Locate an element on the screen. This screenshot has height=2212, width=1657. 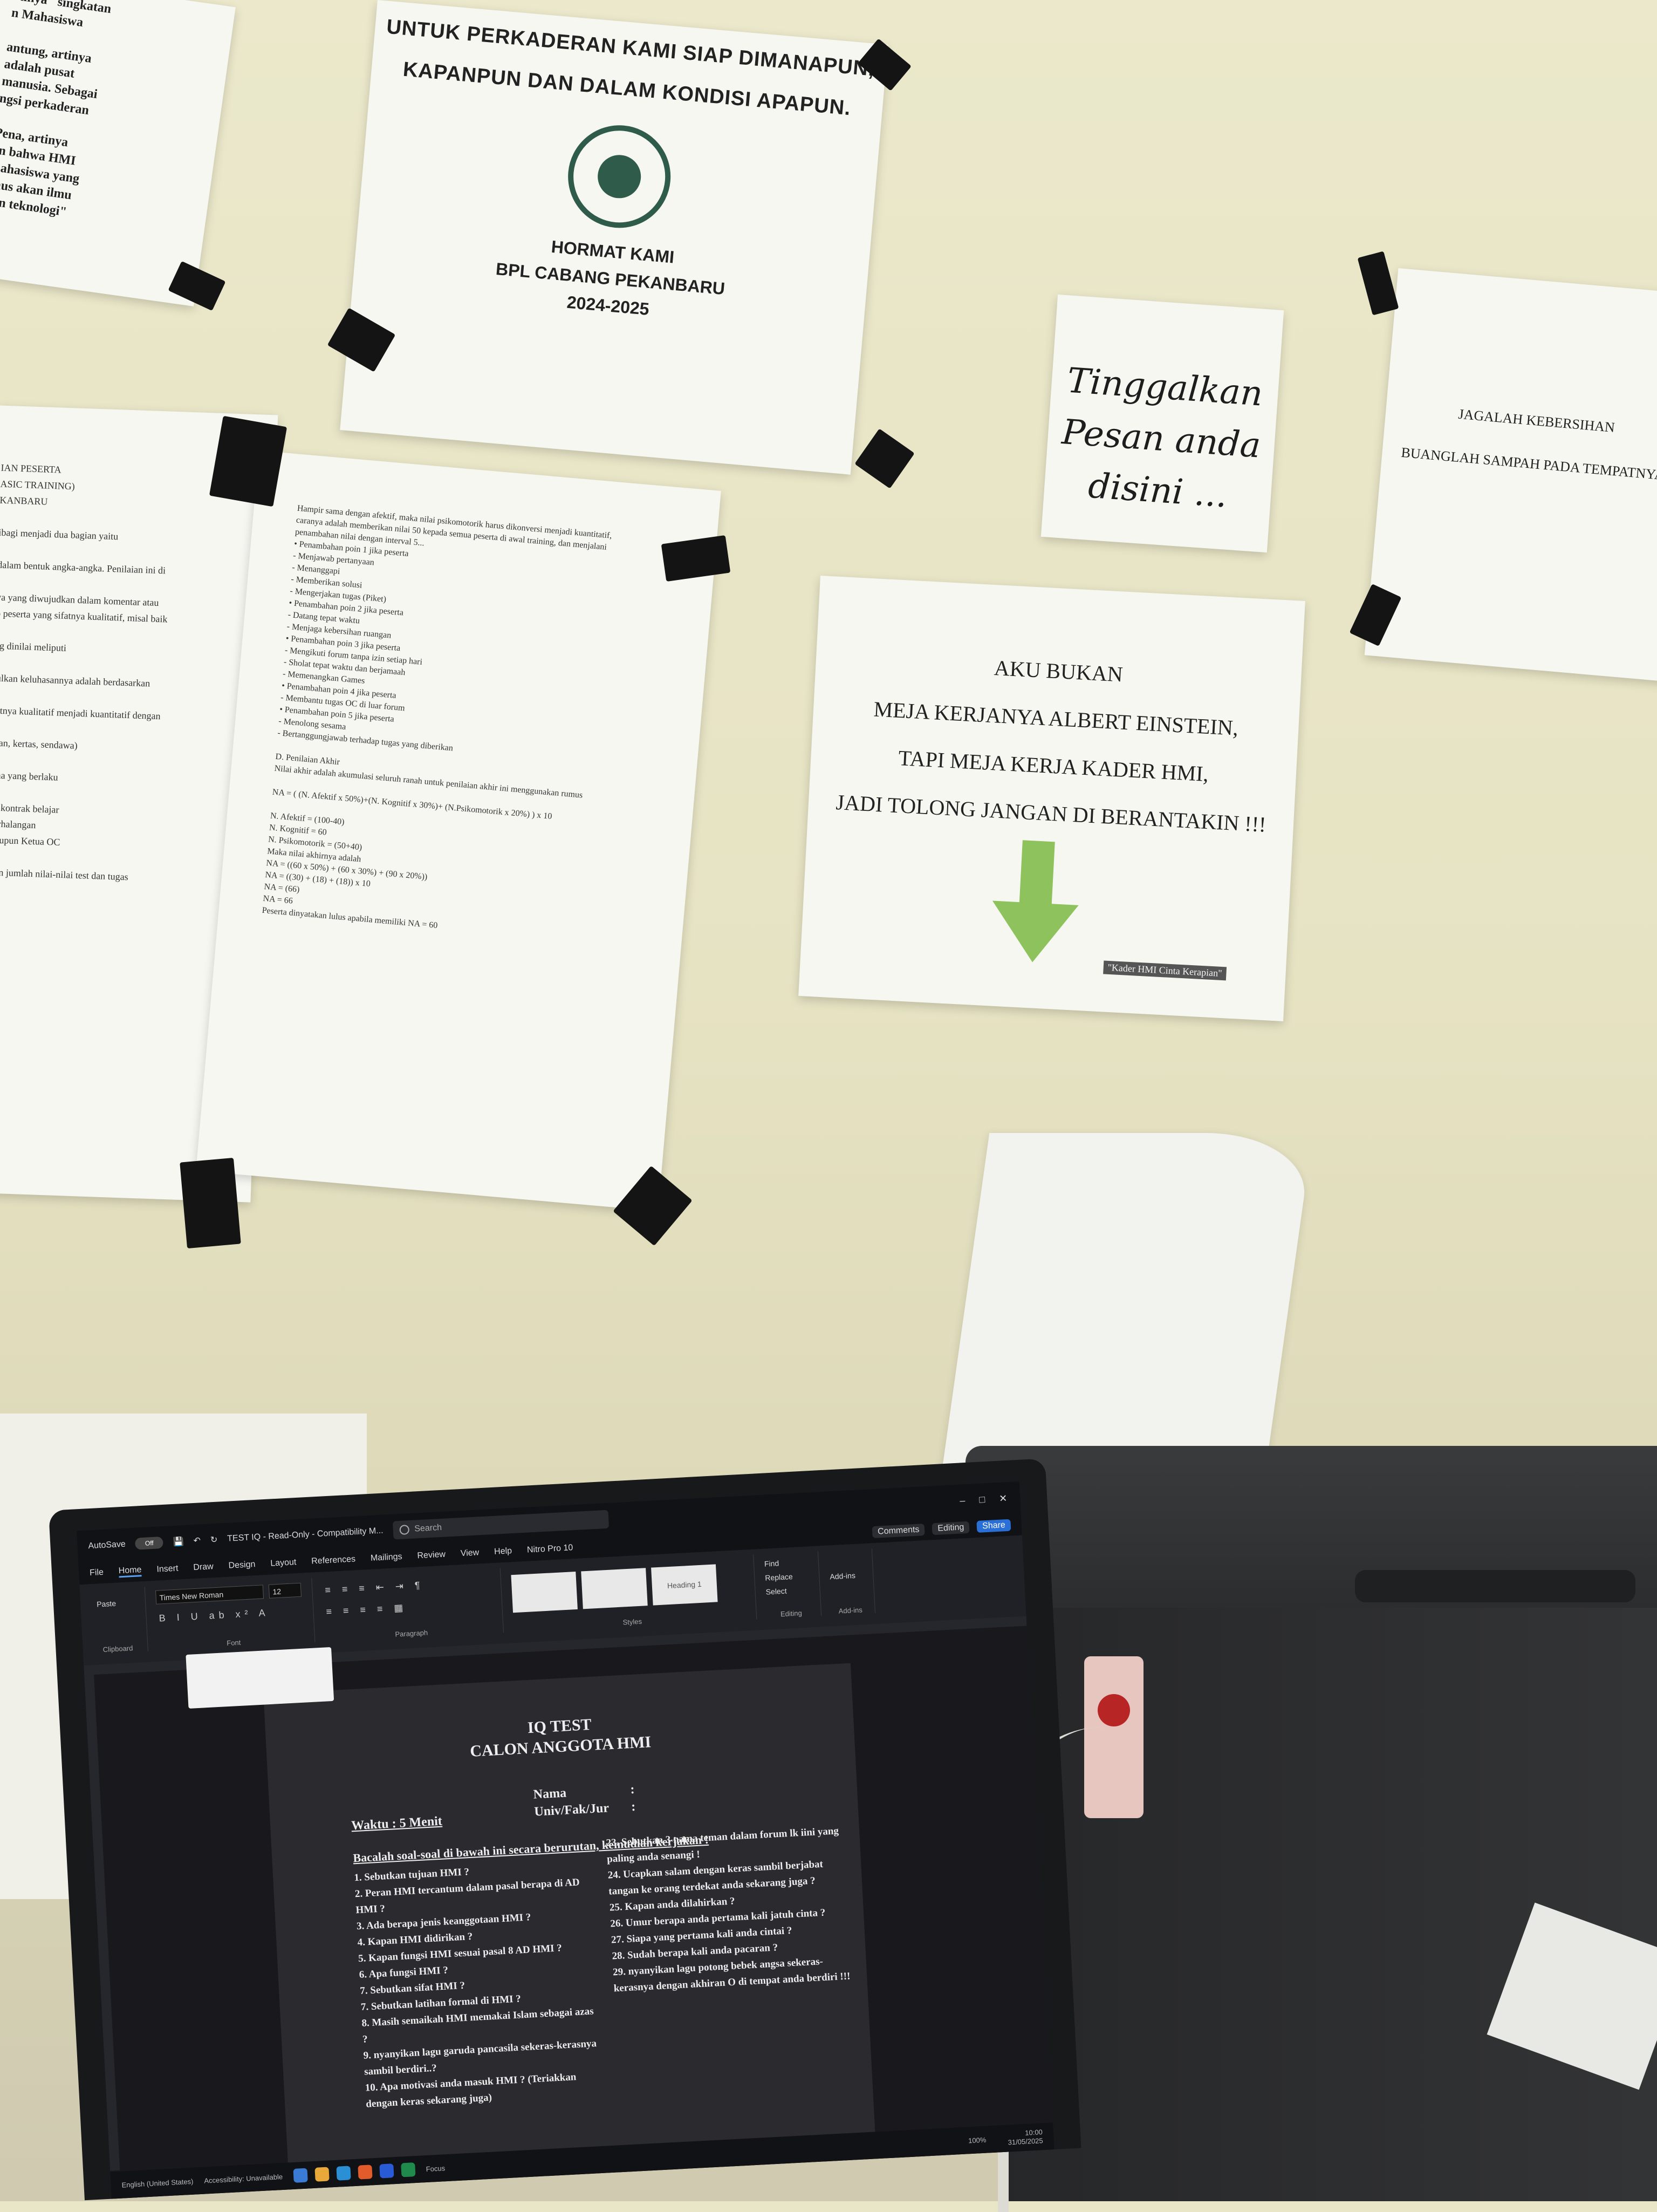
font-label: Font is located at coordinates (233, 1643).